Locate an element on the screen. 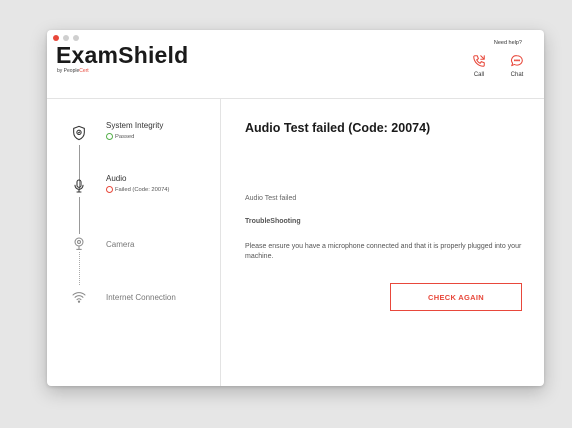 The width and height of the screenshot is (572, 428). chat-button: Chat is located at coordinates (517, 66).